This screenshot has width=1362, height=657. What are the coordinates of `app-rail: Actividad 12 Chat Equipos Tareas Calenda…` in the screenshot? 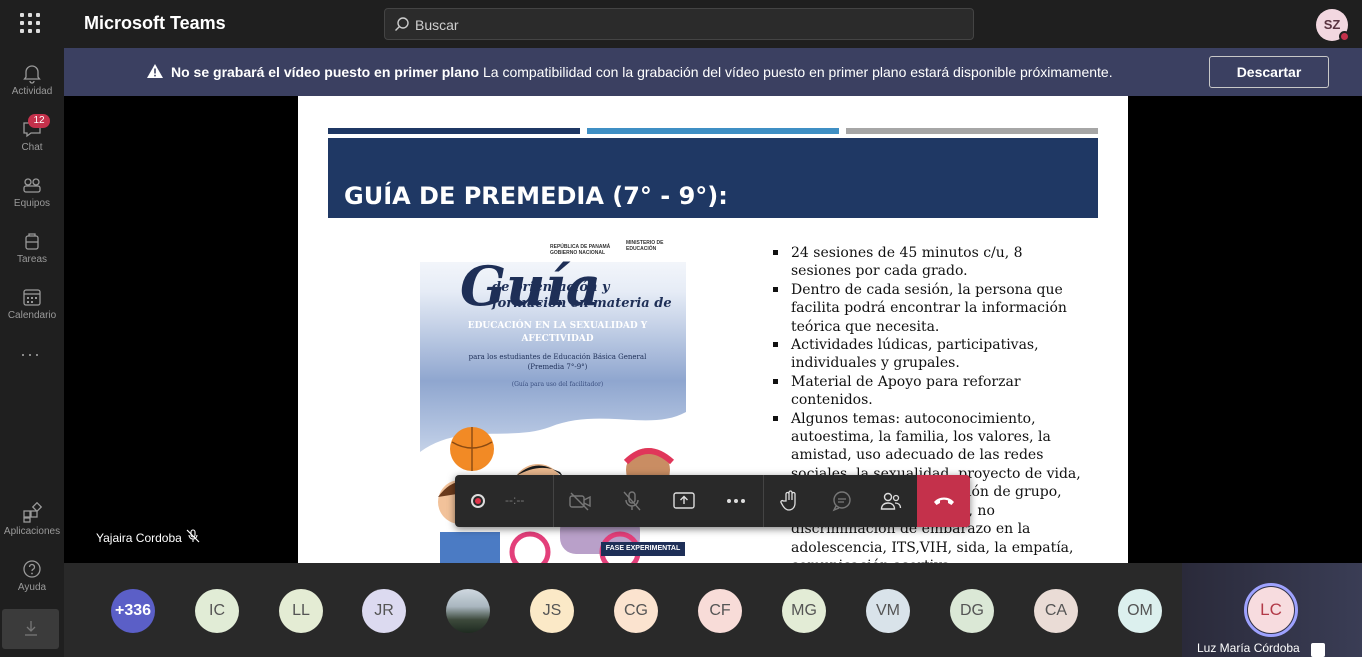 It's located at (32, 352).